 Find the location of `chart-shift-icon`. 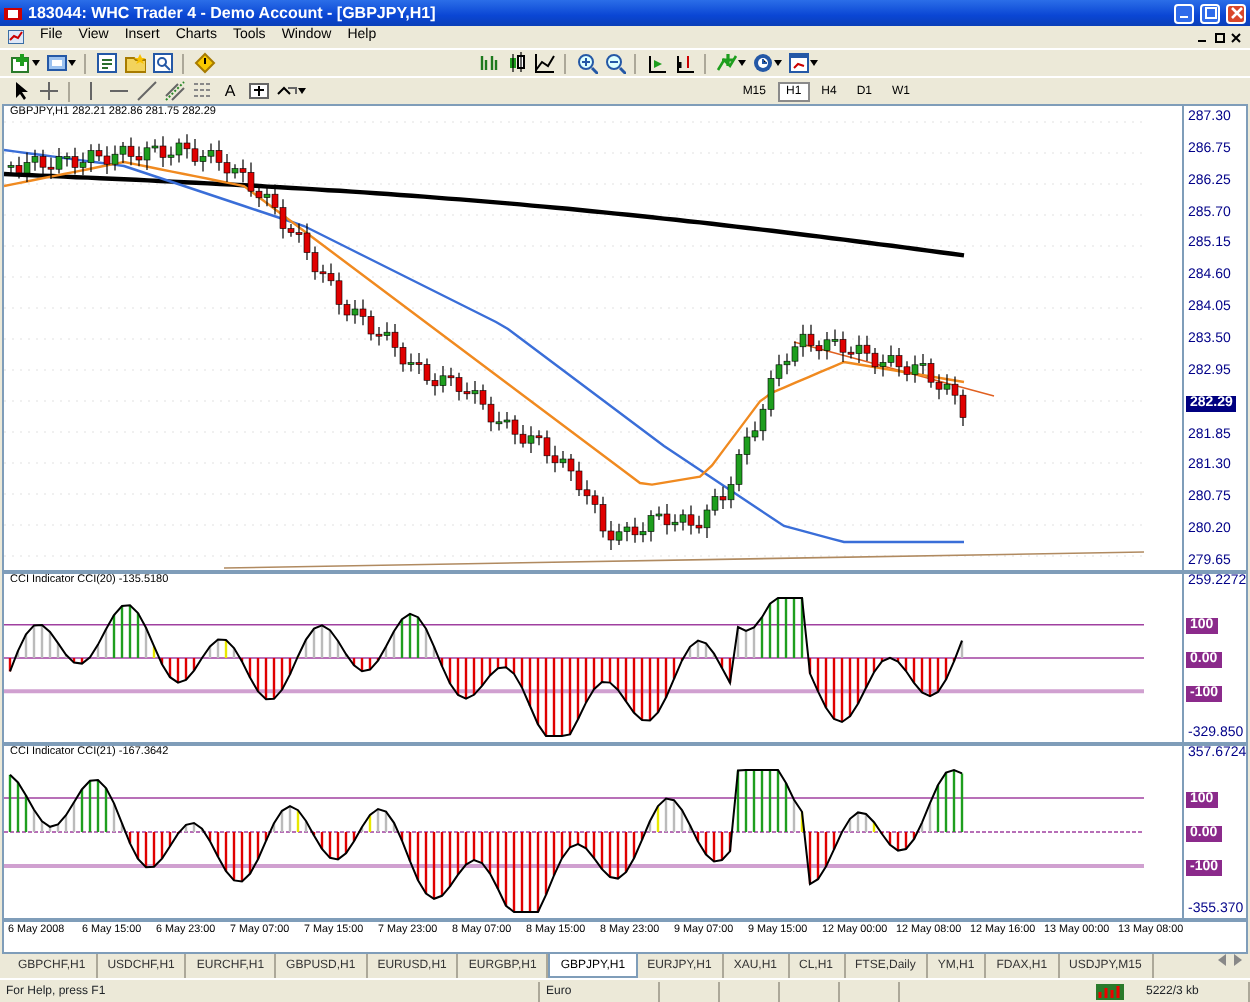

chart-shift-icon is located at coordinates (684, 63).